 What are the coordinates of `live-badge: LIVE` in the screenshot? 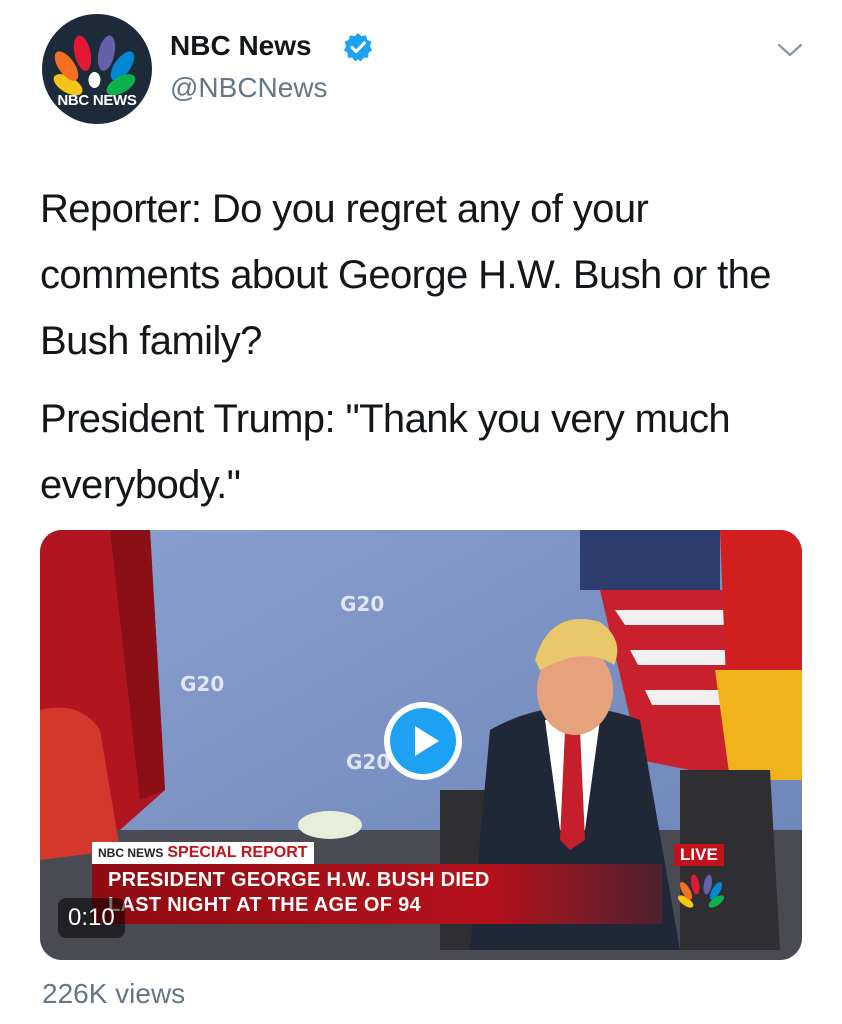 It's located at (699, 855).